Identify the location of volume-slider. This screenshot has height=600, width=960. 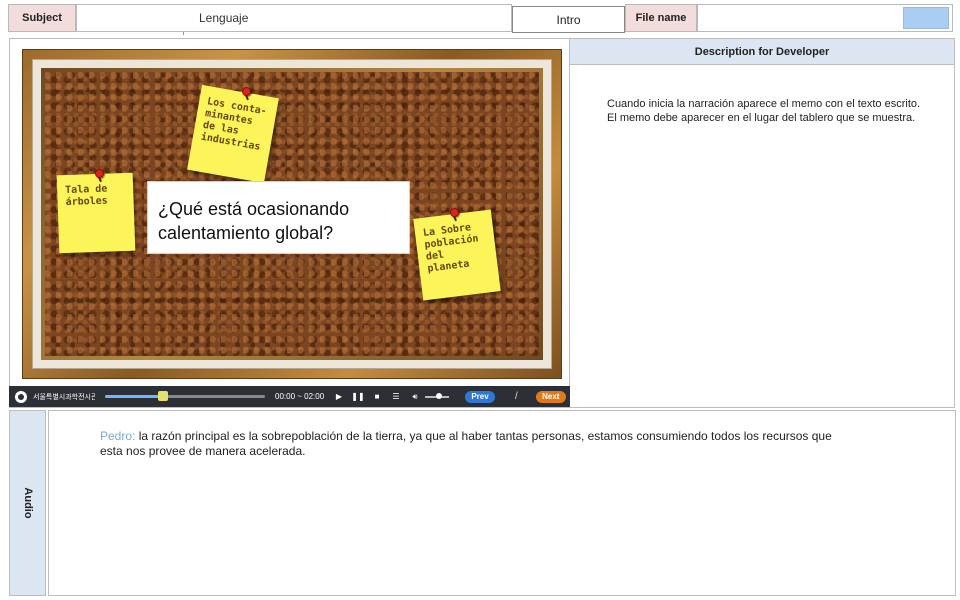
(437, 395).